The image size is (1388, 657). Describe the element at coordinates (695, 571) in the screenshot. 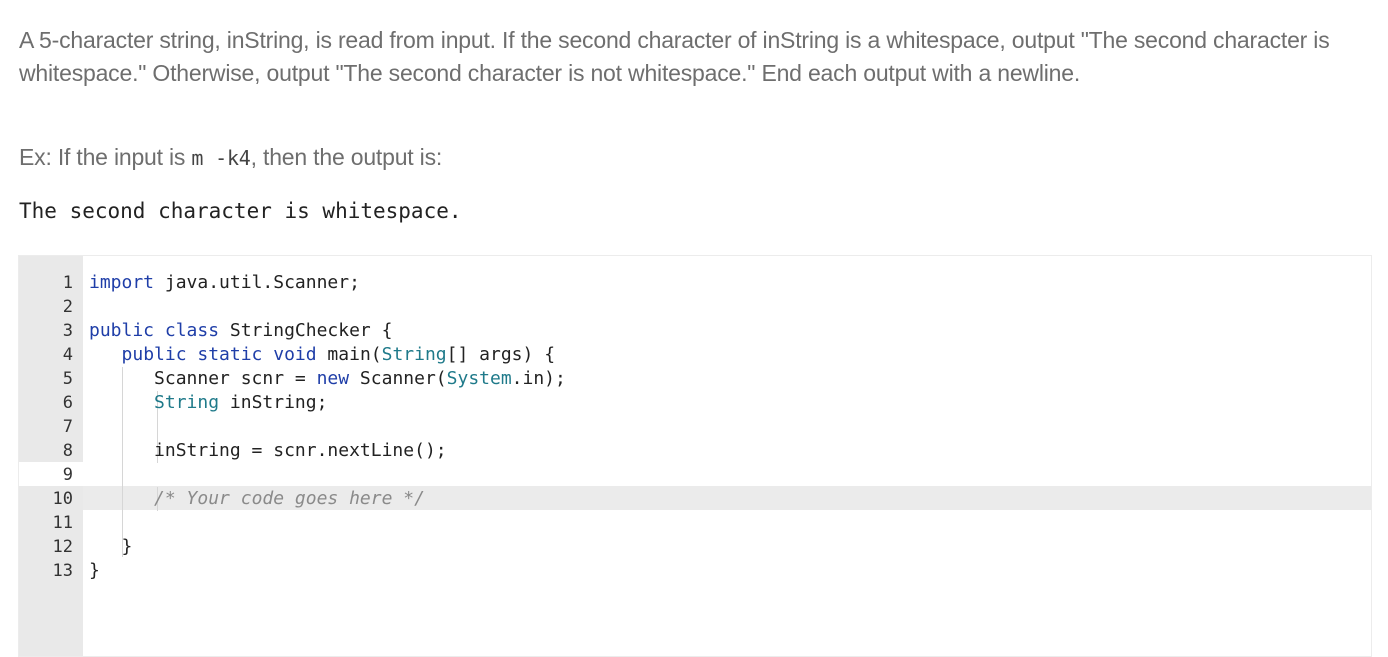

I see `code-line: 13}` at that location.